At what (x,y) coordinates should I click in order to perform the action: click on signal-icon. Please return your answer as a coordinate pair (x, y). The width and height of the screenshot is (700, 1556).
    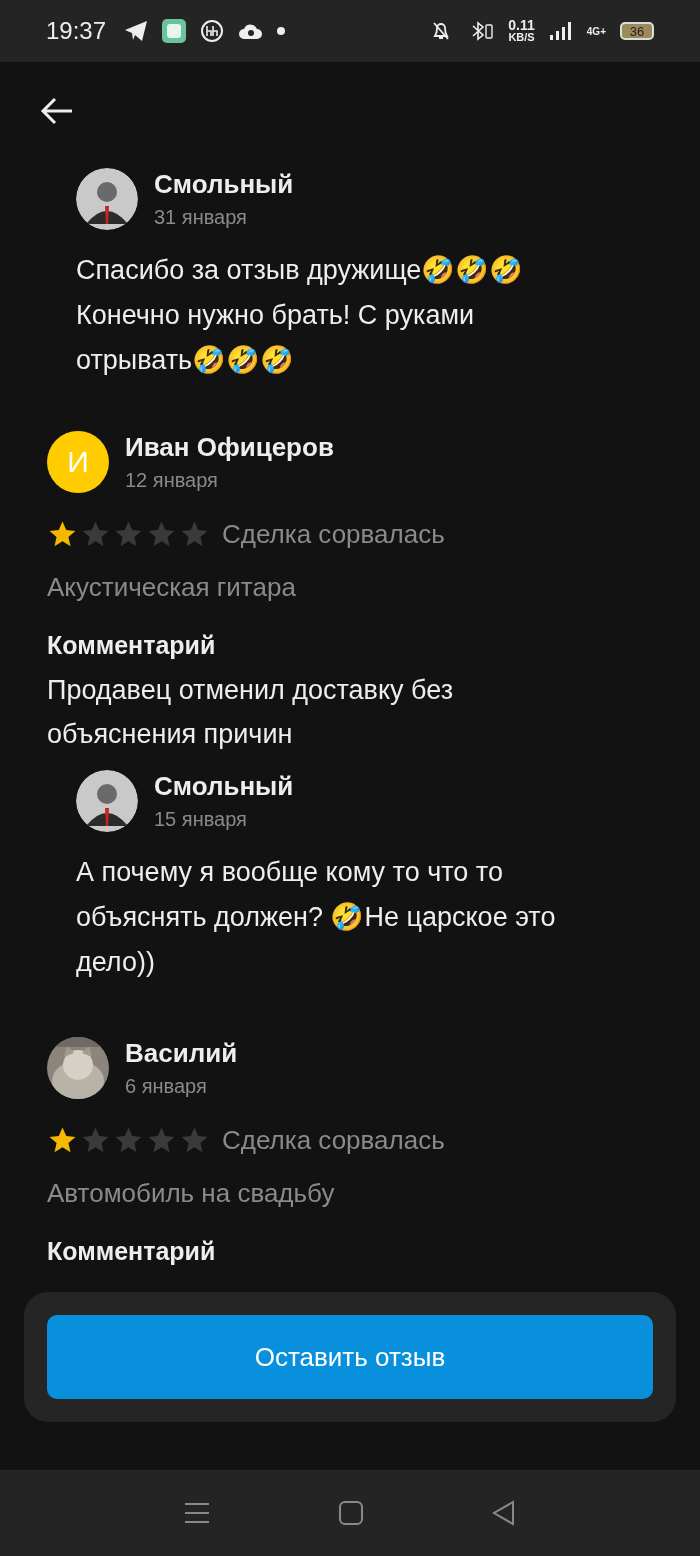
    Looking at the image, I should click on (560, 31).